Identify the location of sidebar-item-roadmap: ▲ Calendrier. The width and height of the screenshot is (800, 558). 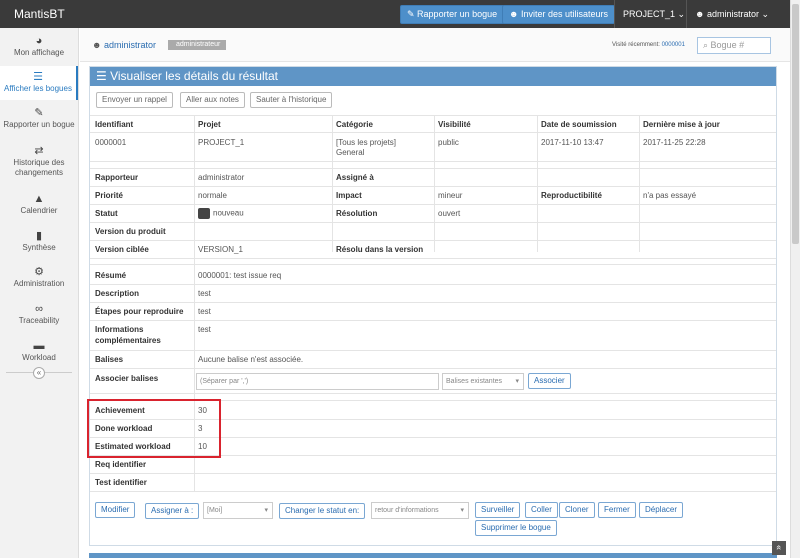
(39, 207).